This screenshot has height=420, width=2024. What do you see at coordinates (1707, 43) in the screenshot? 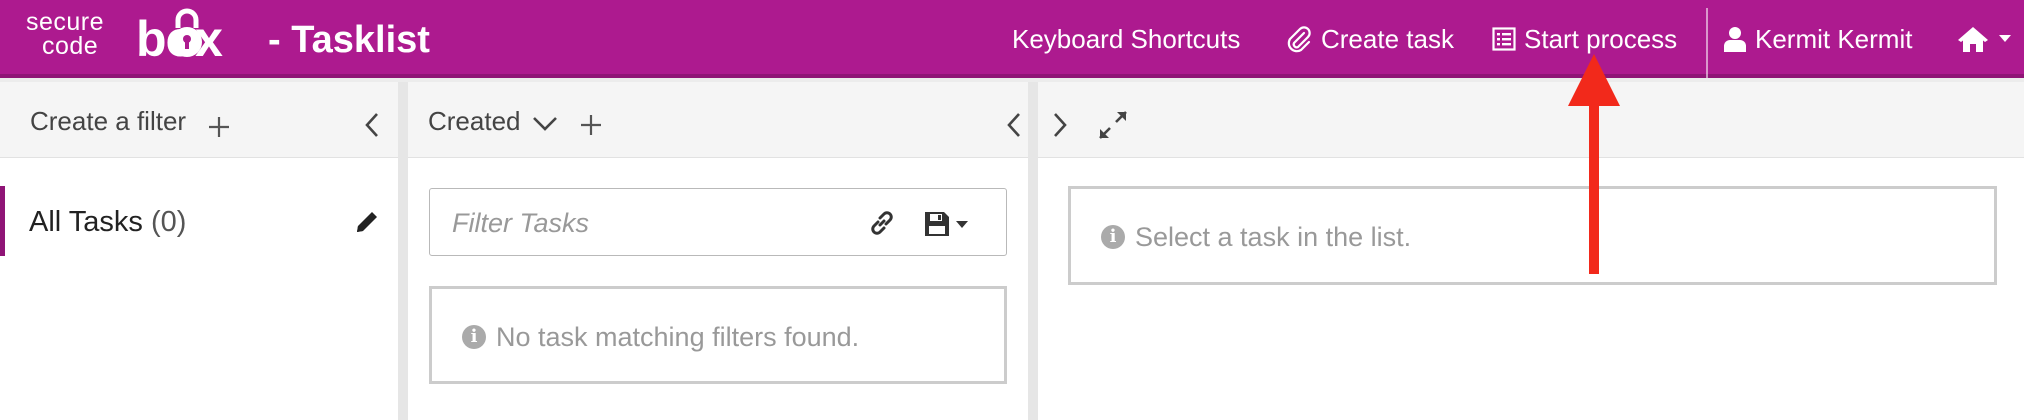
I see `nav-divider` at bounding box center [1707, 43].